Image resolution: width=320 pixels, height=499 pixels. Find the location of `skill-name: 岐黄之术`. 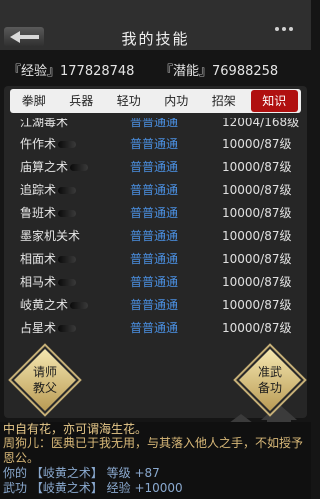

skill-name: 岐黄之术 is located at coordinates (54, 304).